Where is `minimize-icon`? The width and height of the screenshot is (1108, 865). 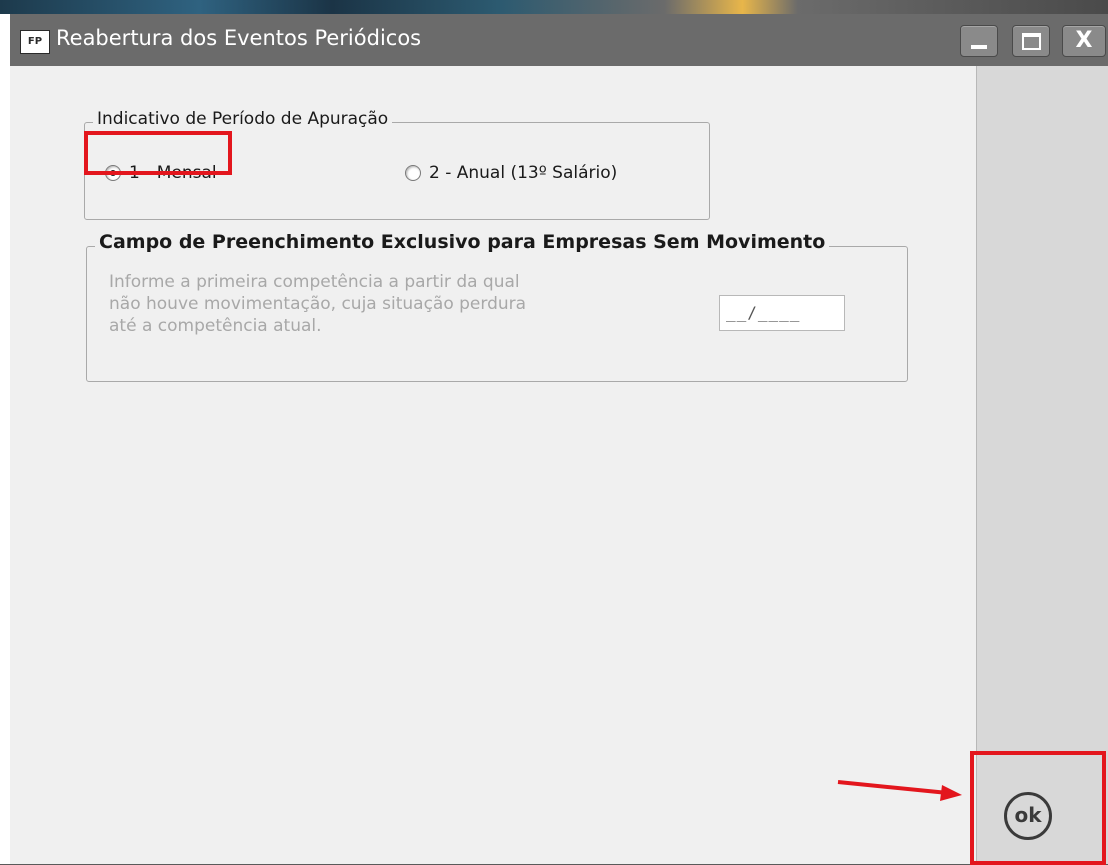
minimize-icon is located at coordinates (979, 47).